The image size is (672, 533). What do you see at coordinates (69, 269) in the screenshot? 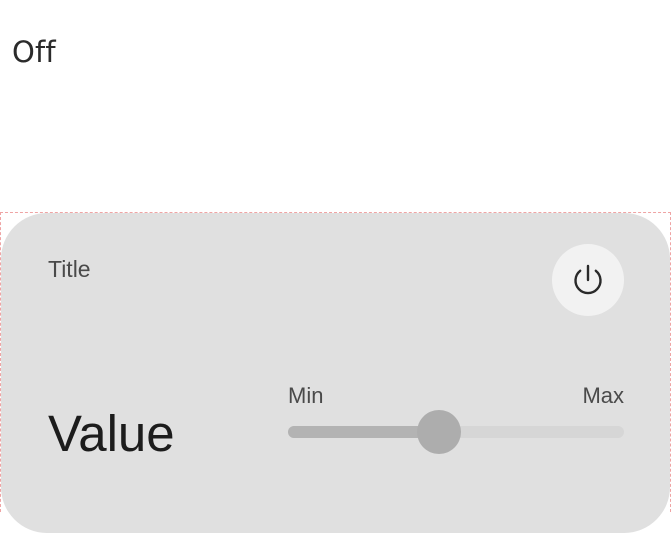
I see `card-title: Title` at bounding box center [69, 269].